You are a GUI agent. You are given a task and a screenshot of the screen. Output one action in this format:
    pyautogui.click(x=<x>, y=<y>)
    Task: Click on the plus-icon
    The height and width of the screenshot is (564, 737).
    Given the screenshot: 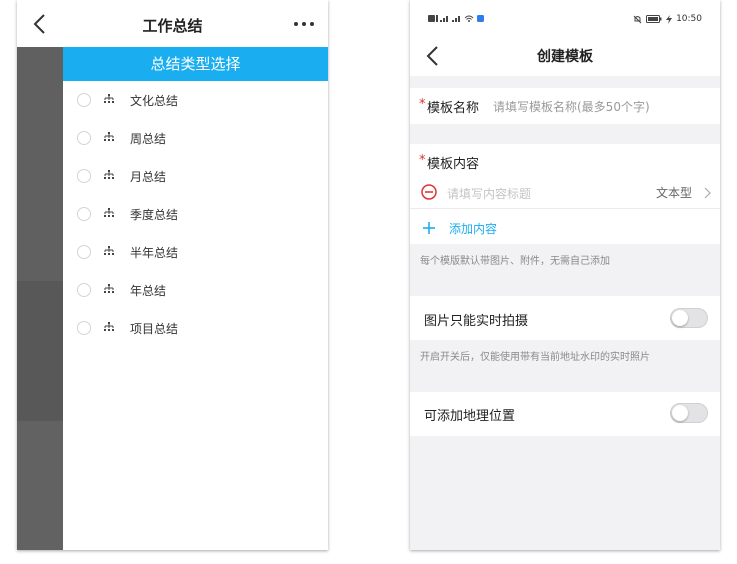 What is the action you would take?
    pyautogui.click(x=429, y=228)
    